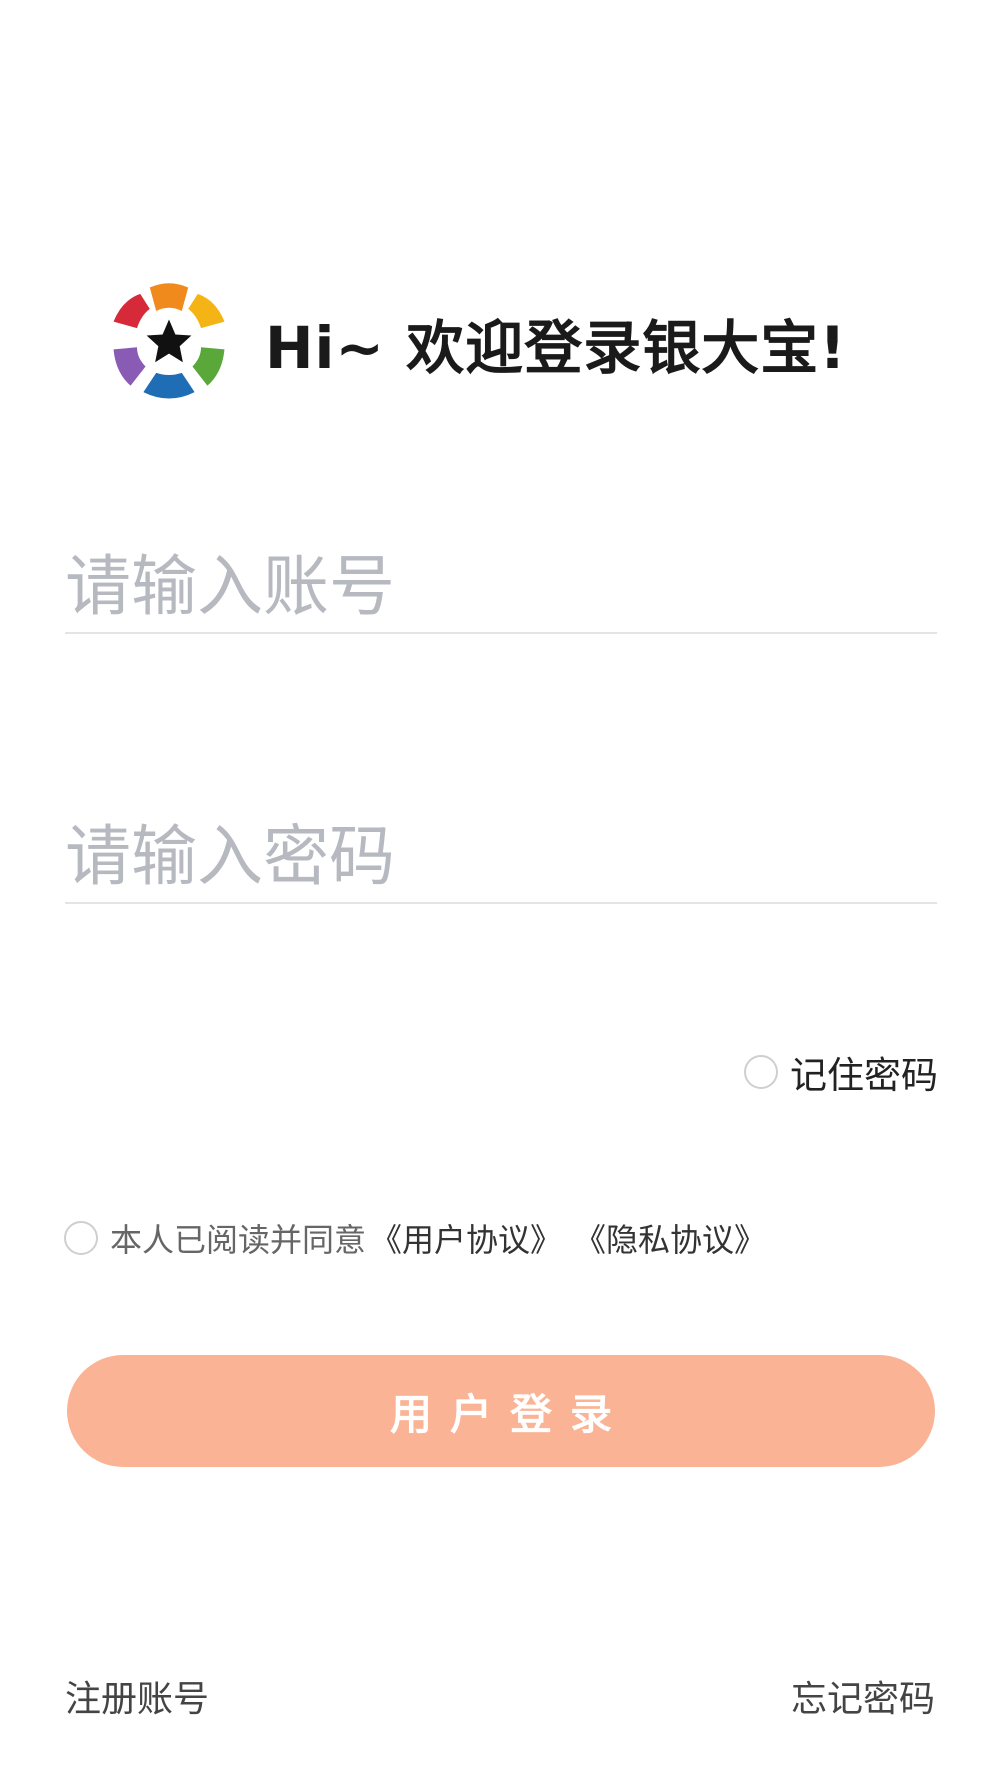 This screenshot has height=1778, width=1000. I want to click on account-input, so click(501, 586).